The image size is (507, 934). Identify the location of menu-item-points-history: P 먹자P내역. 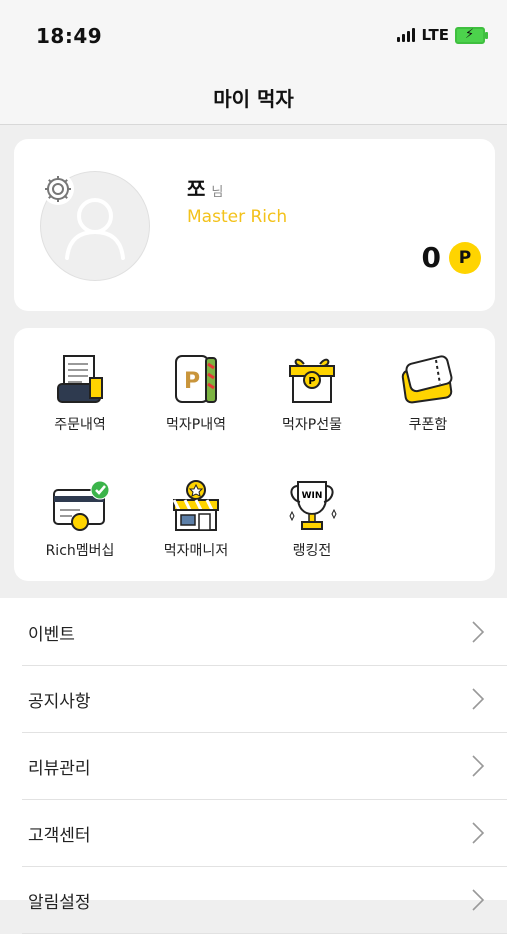
(196, 383).